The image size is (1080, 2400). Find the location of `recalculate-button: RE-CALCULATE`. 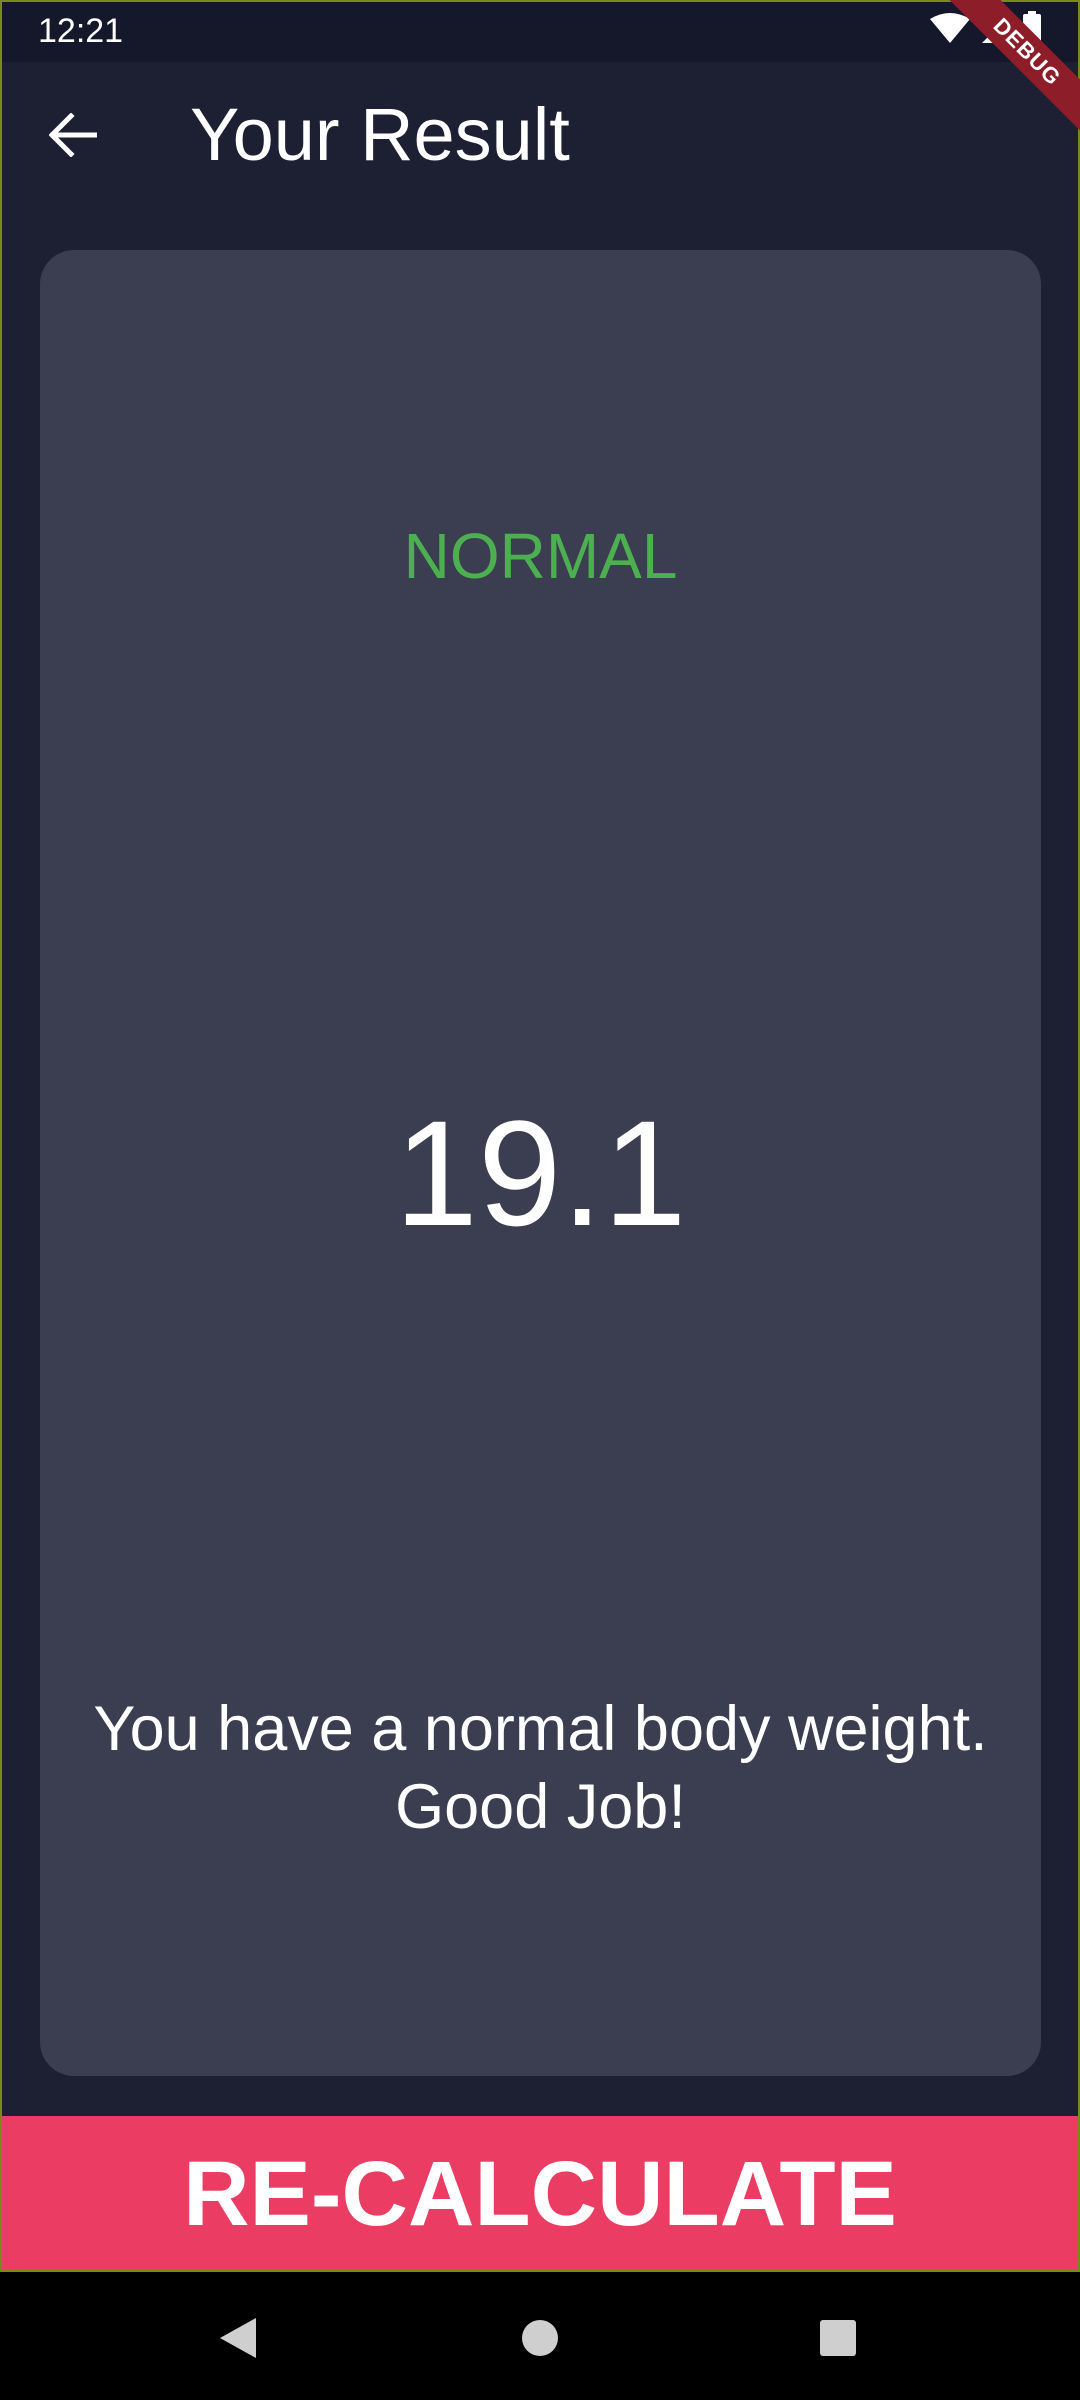

recalculate-button: RE-CALCULATE is located at coordinates (540, 2194).